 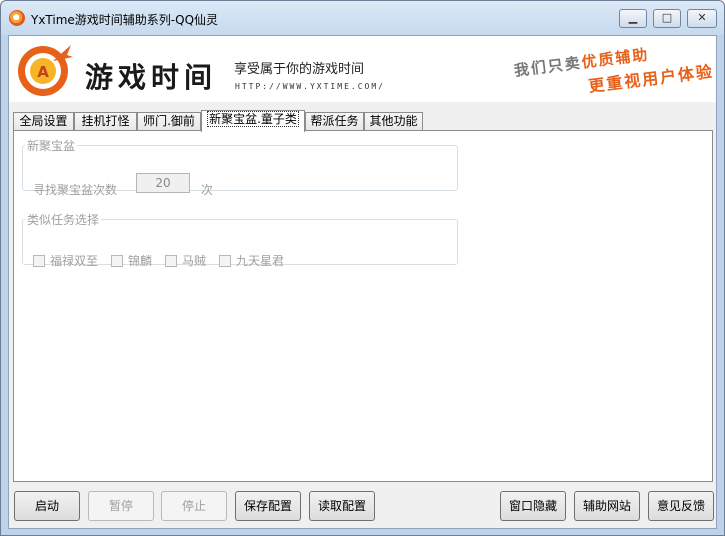 I want to click on load-config-button: 读取配置, so click(x=342, y=506).